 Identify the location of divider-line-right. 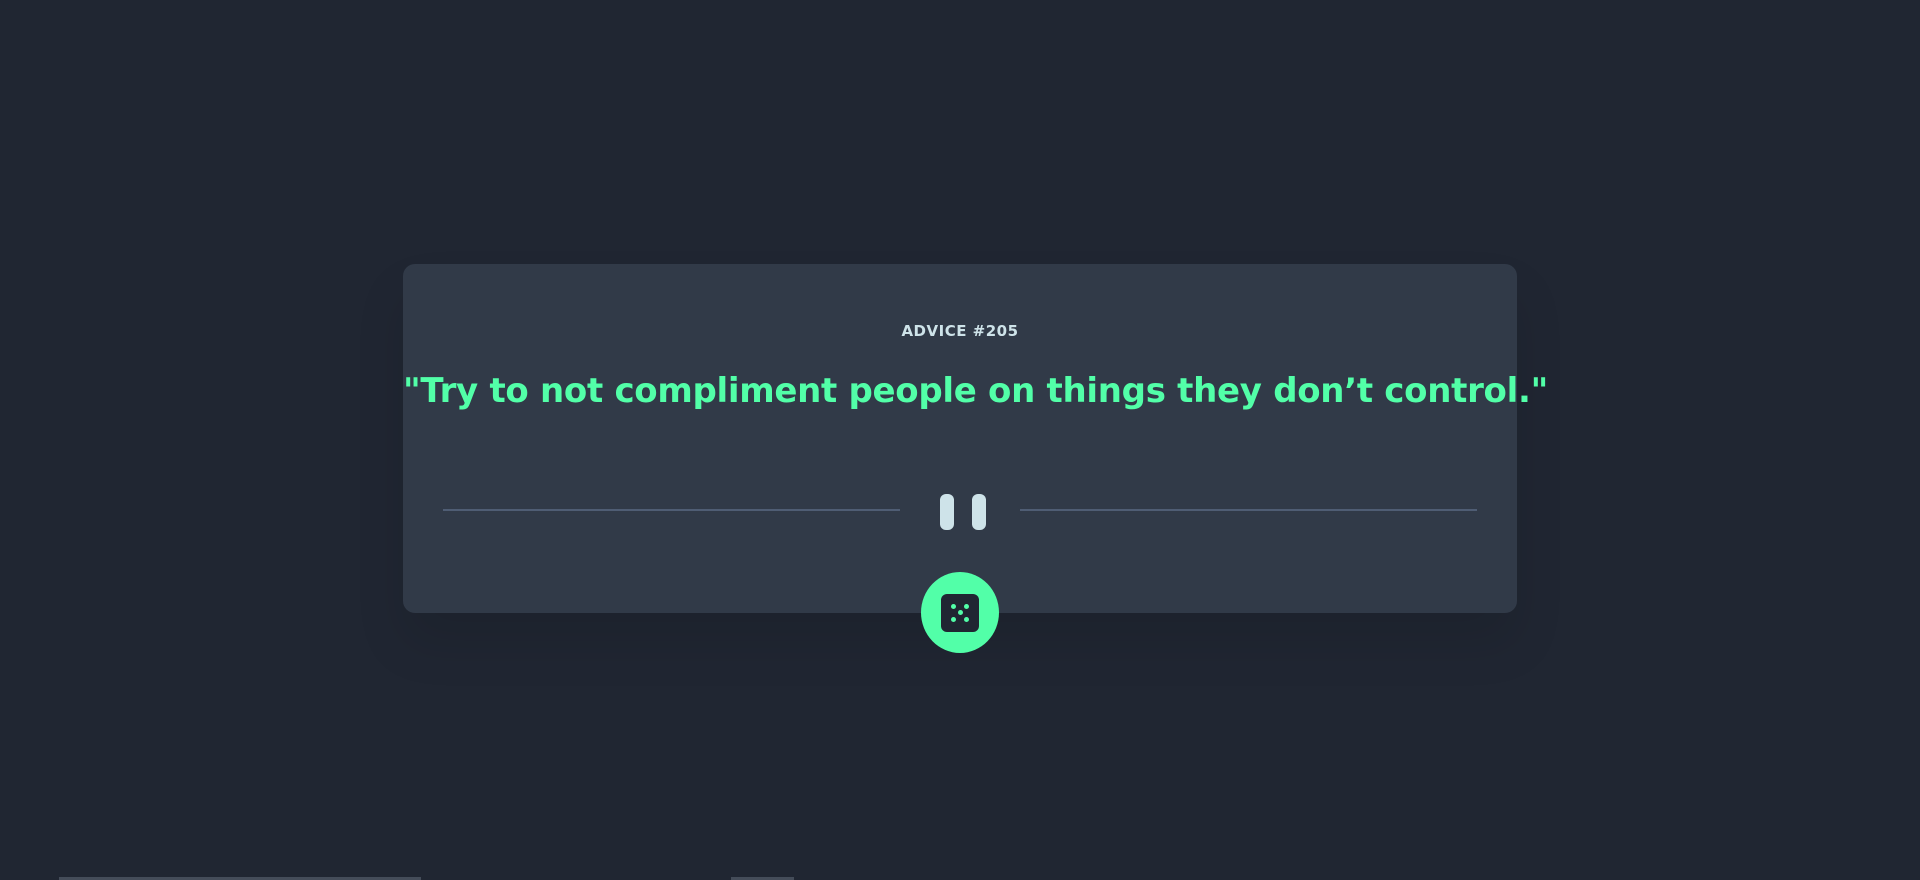
(1248, 510).